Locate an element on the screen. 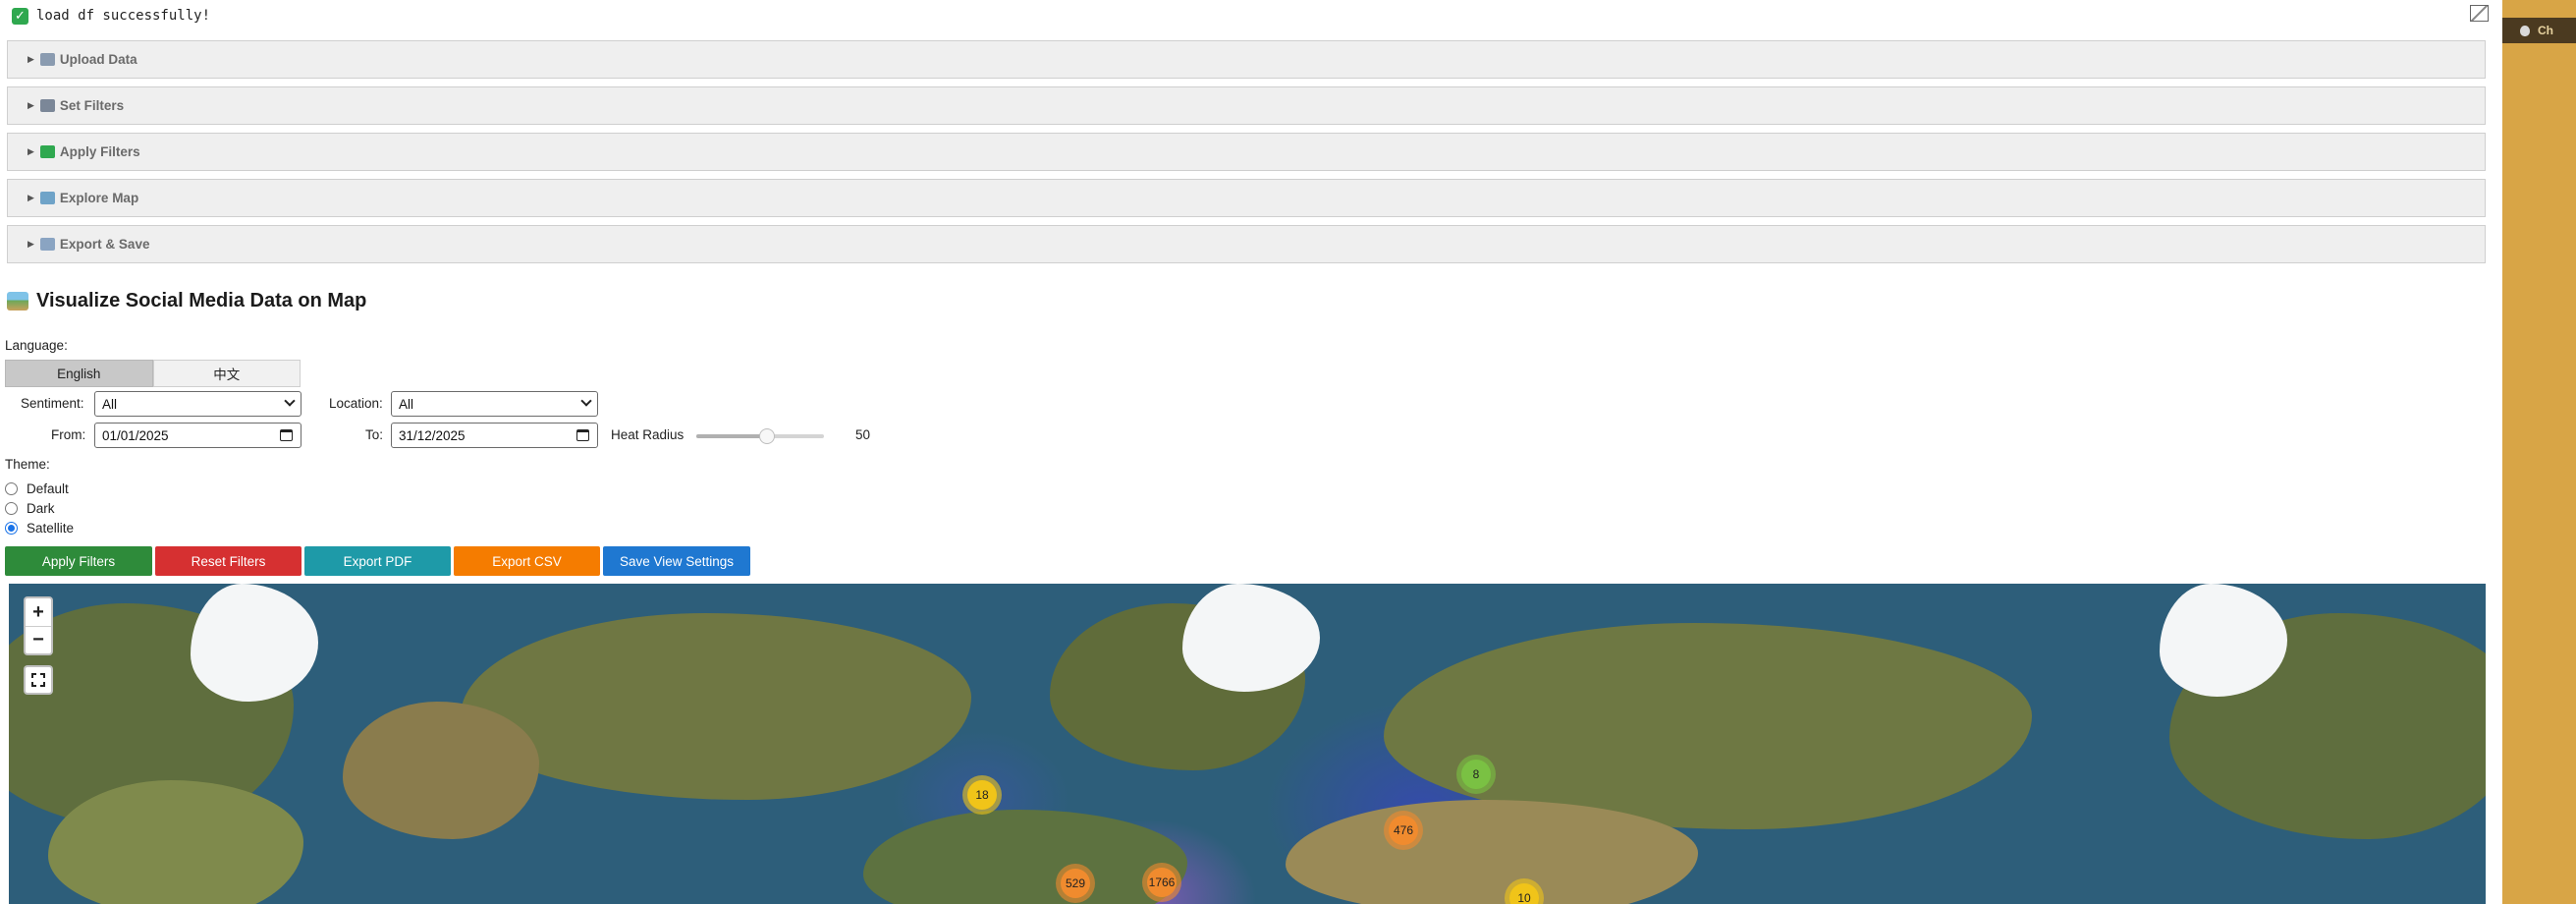 Image resolution: width=2576 pixels, height=904 pixels. section-upload-data: ▶ Upload Data is located at coordinates (1247, 60).